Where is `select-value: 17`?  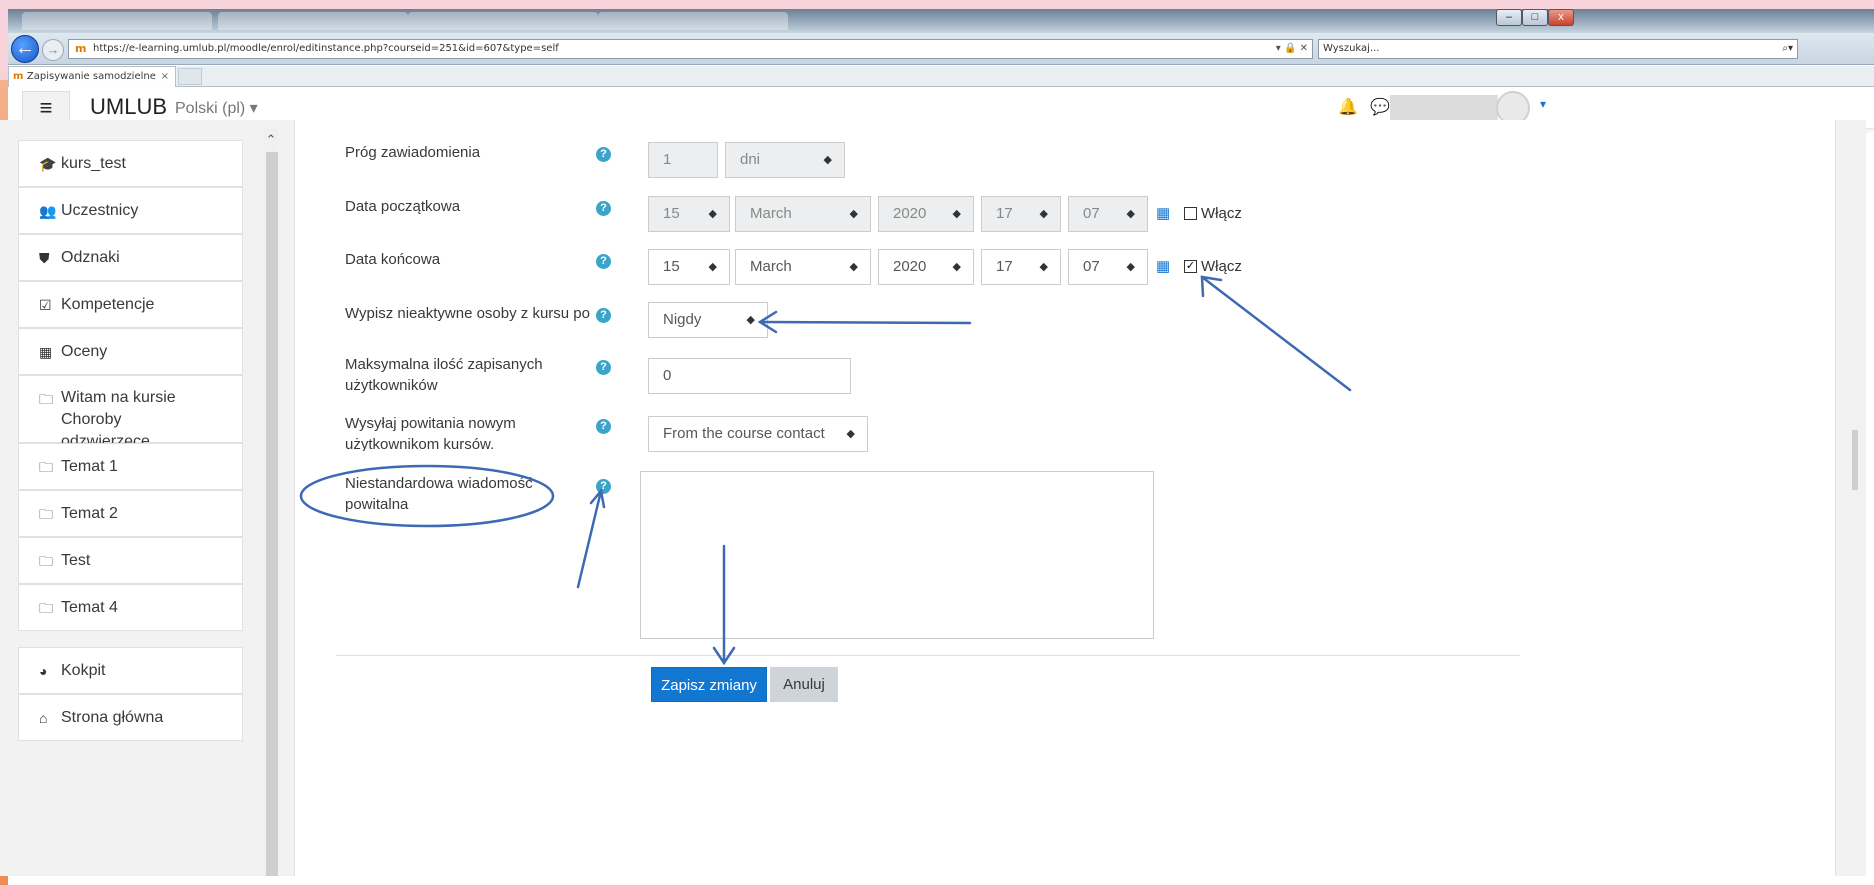
select-value: 17 is located at coordinates (1004, 266).